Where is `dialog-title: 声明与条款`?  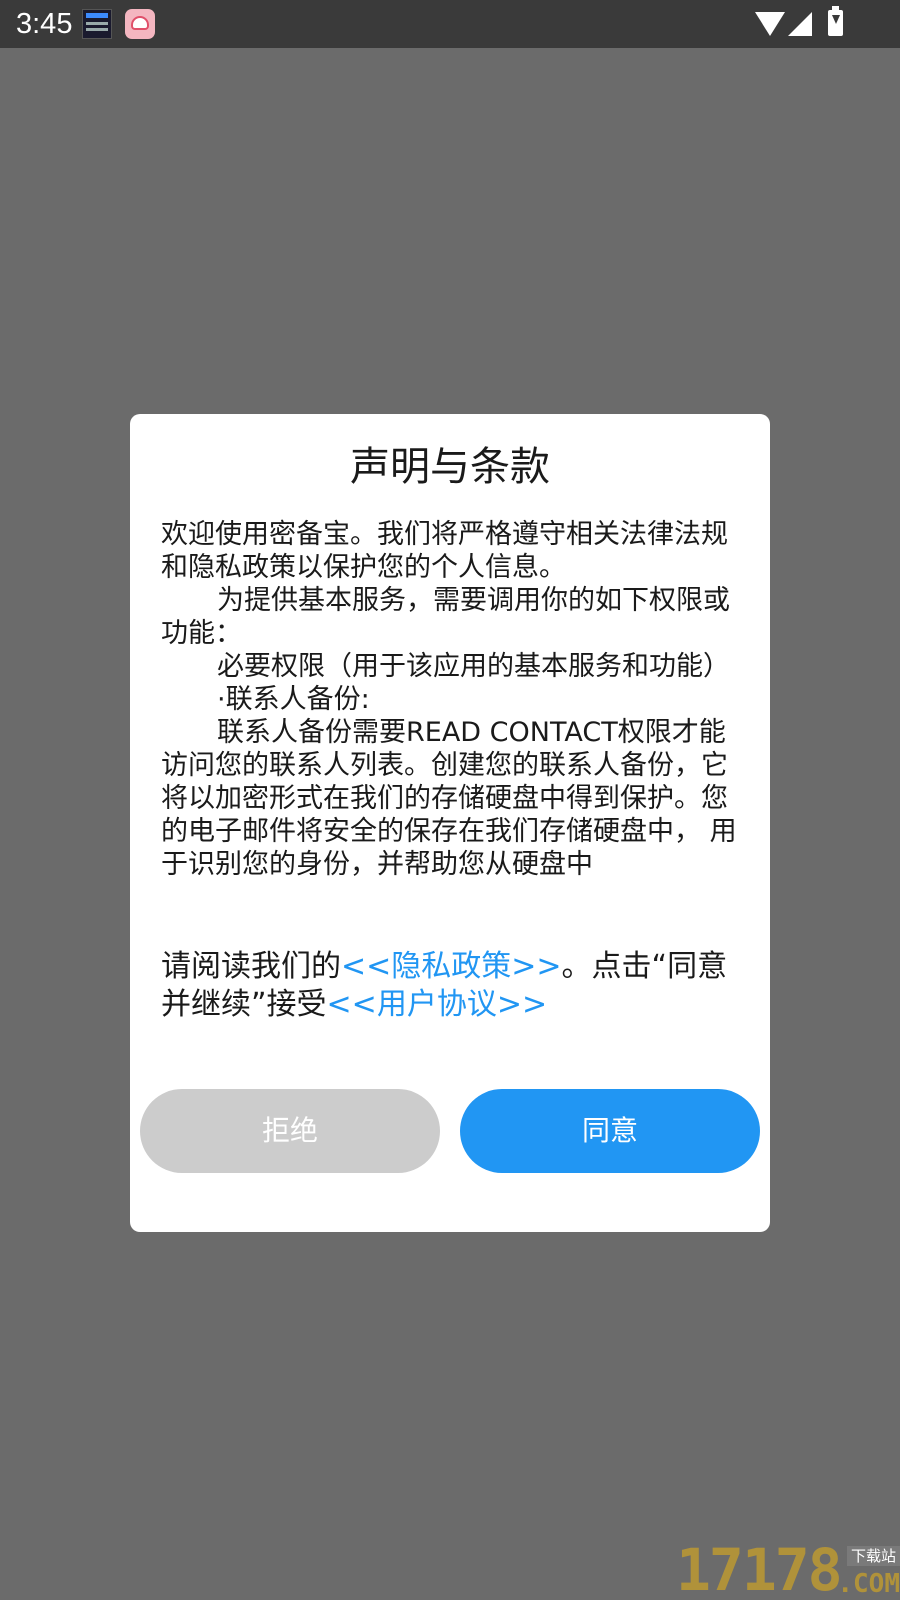 dialog-title: 声明与条款 is located at coordinates (450, 467).